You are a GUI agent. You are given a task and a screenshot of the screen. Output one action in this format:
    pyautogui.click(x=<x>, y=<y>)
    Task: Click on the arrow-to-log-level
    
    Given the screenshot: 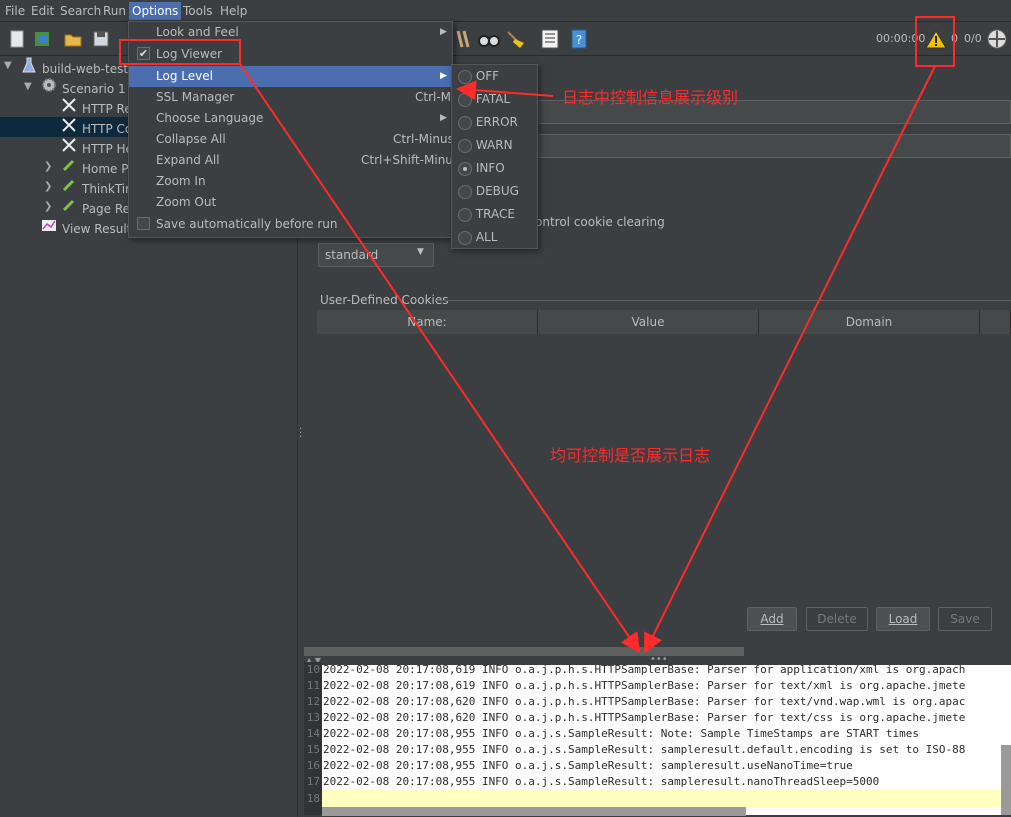 What is the action you would take?
    pyautogui.click(x=505, y=90)
    